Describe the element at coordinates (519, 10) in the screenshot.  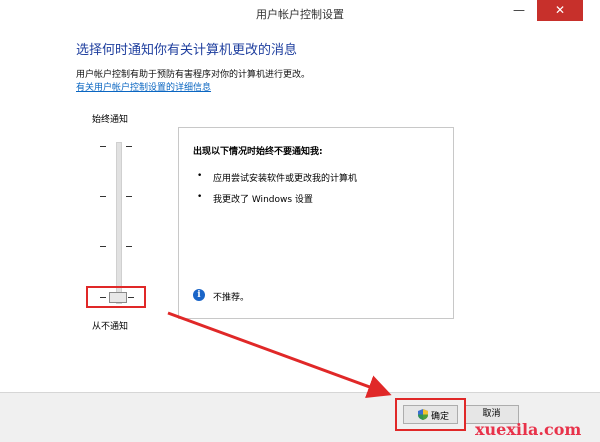
I see `minimize-button: —` at that location.